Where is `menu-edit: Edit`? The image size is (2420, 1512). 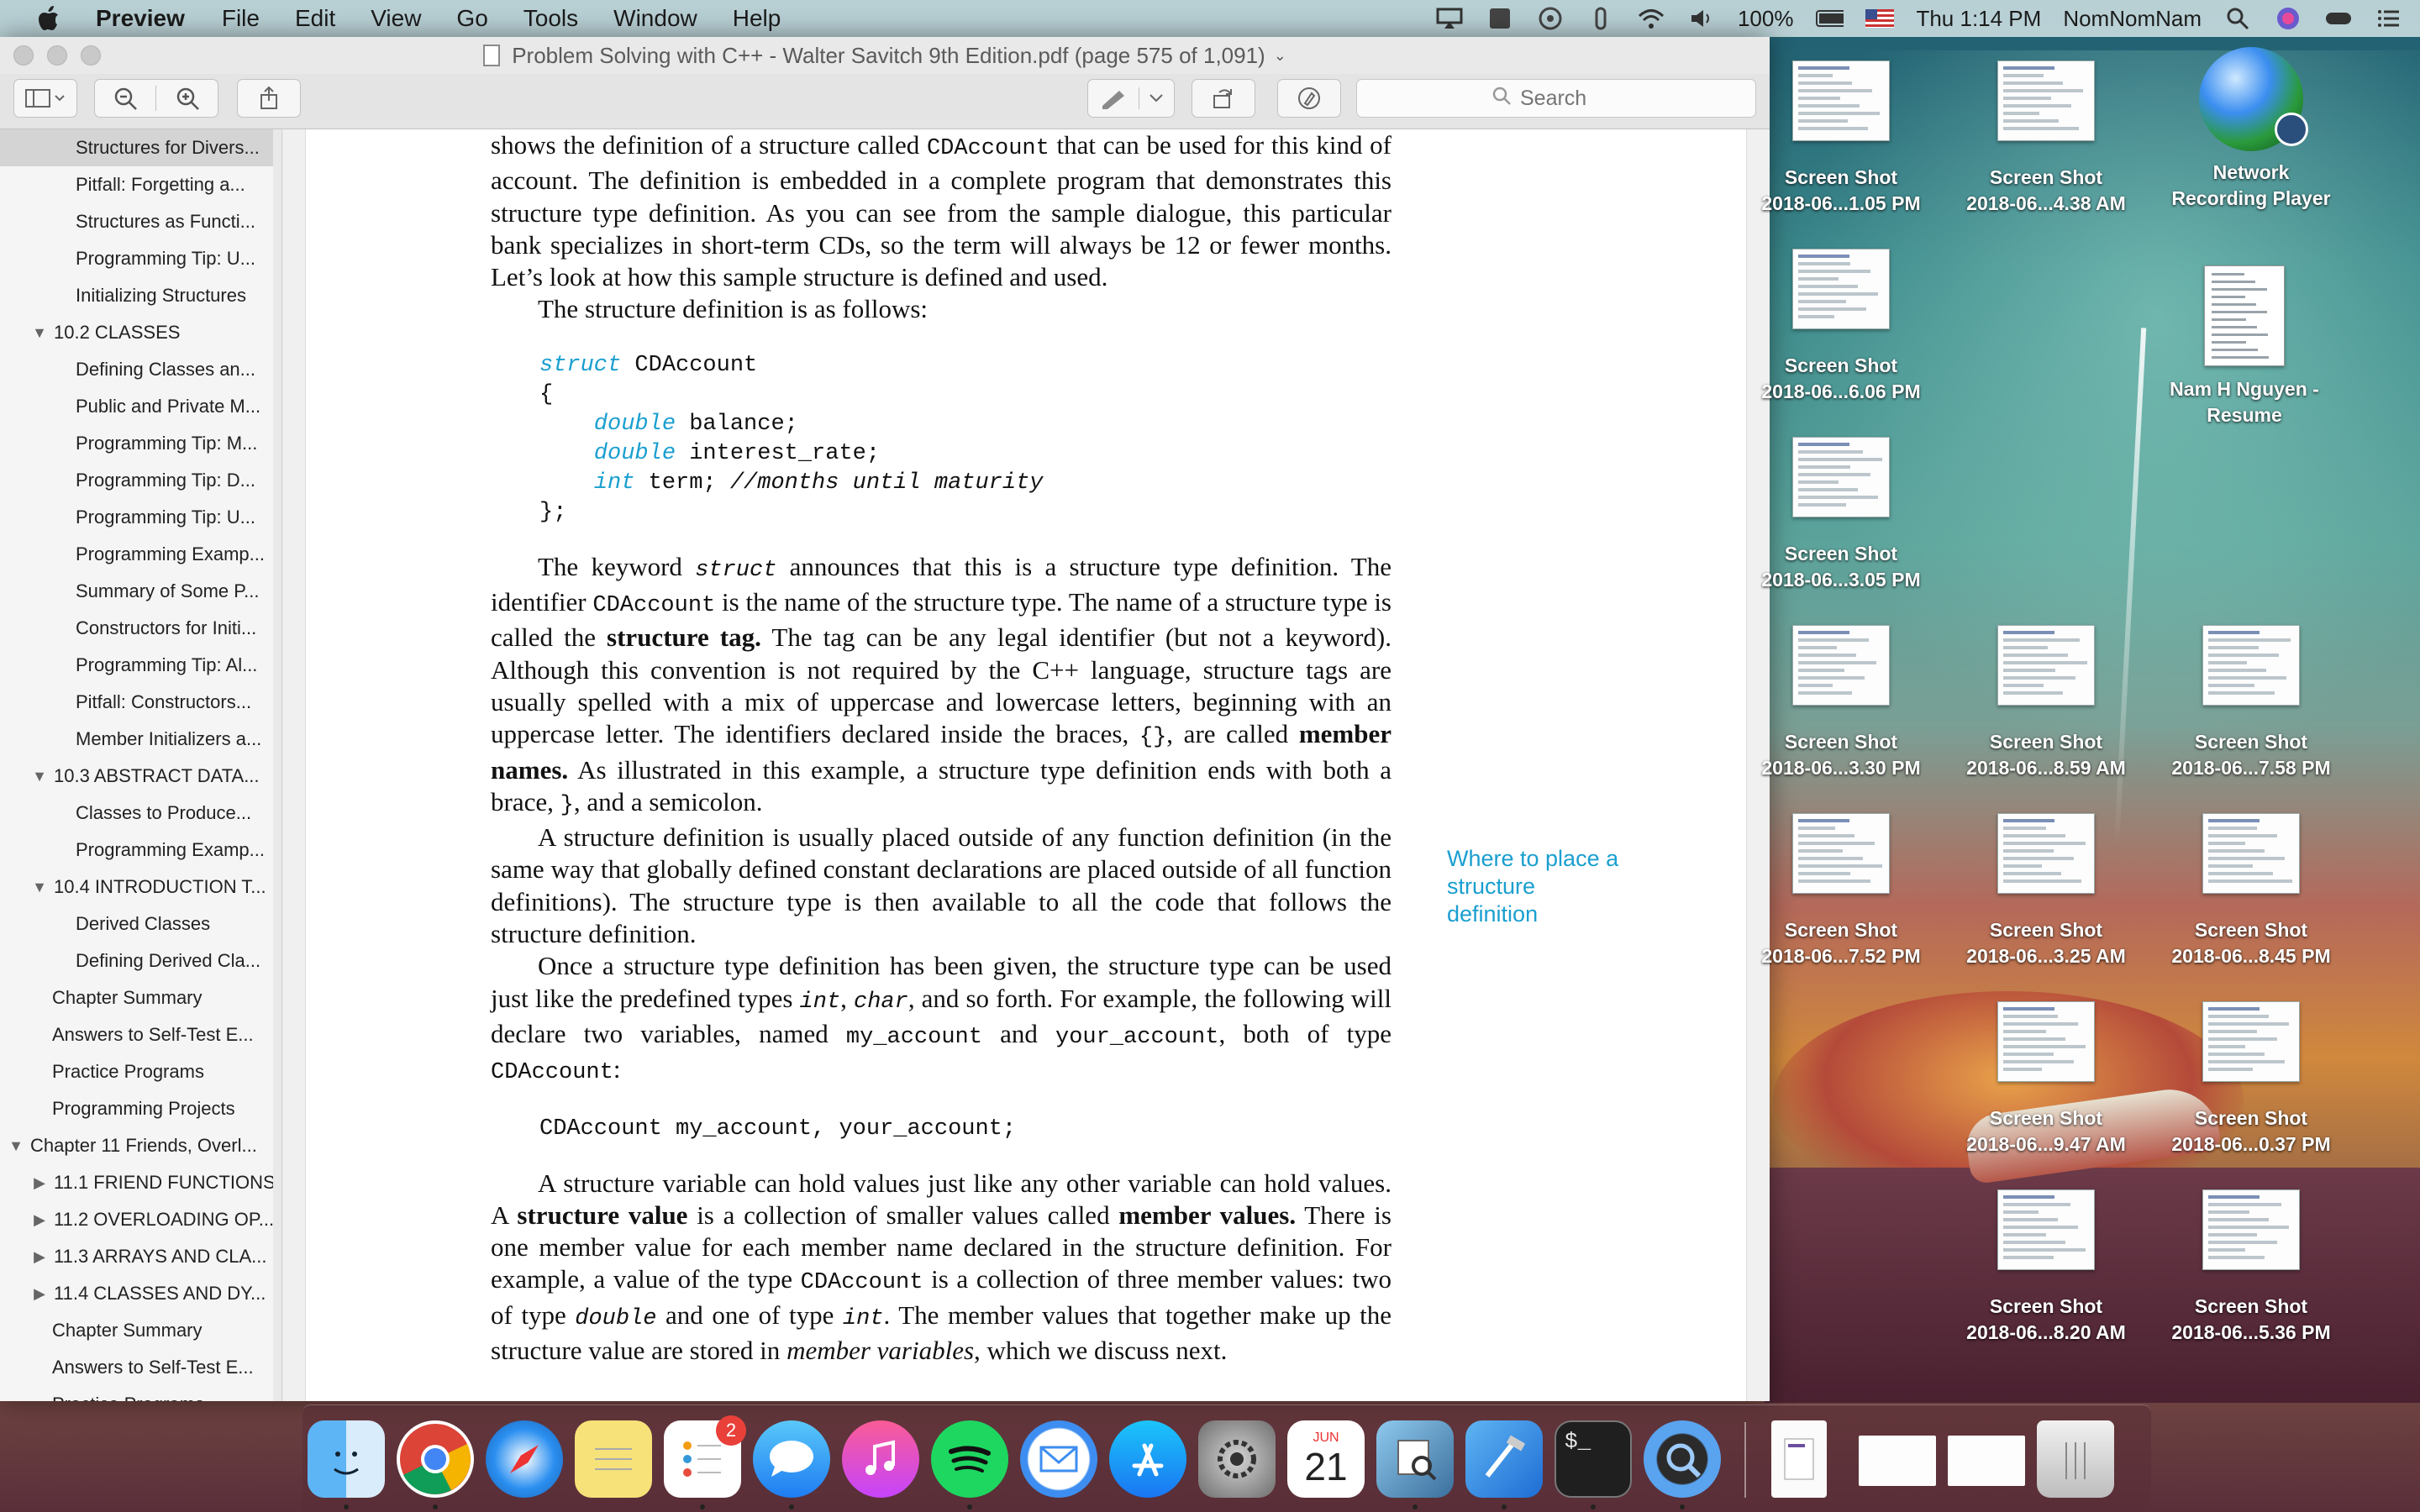 menu-edit: Edit is located at coordinates (315, 18).